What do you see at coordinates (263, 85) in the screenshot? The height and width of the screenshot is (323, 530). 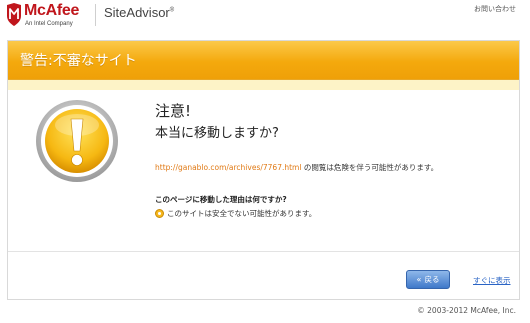 I see `banner-shadow-strip` at bounding box center [263, 85].